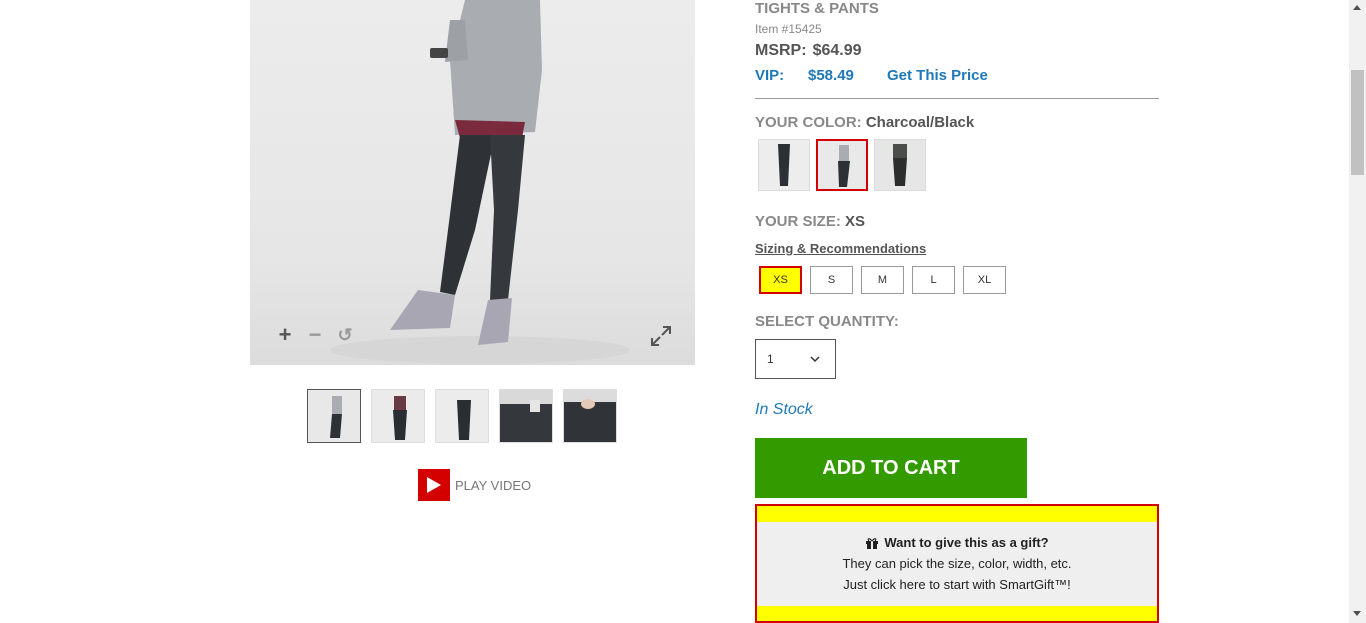  What do you see at coordinates (891, 468) in the screenshot?
I see `add-to-cart-button: ADD TO CART` at bounding box center [891, 468].